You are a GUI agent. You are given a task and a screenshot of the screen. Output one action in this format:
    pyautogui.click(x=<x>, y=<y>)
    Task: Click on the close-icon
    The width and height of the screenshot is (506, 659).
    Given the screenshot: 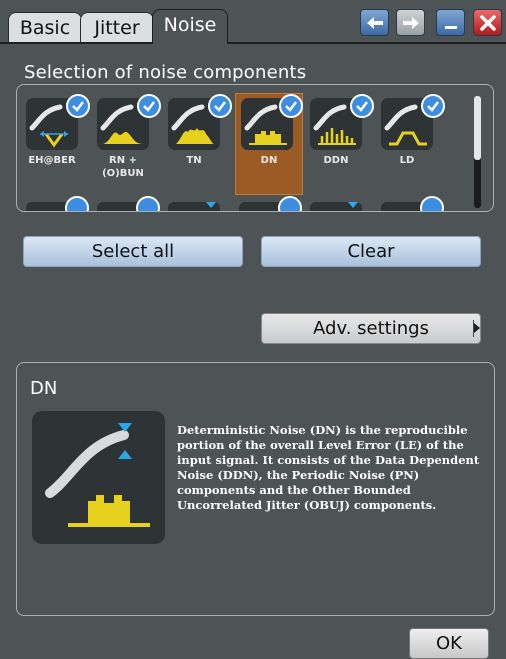 What is the action you would take?
    pyautogui.click(x=487, y=22)
    